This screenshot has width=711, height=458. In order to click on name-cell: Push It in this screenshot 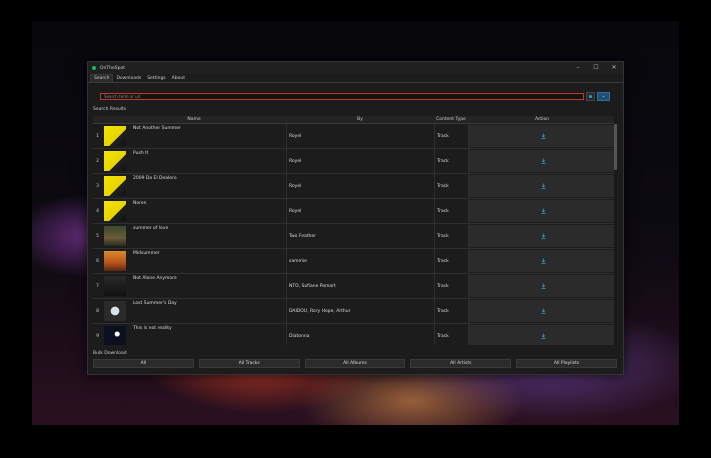, I will do `click(194, 161)`.